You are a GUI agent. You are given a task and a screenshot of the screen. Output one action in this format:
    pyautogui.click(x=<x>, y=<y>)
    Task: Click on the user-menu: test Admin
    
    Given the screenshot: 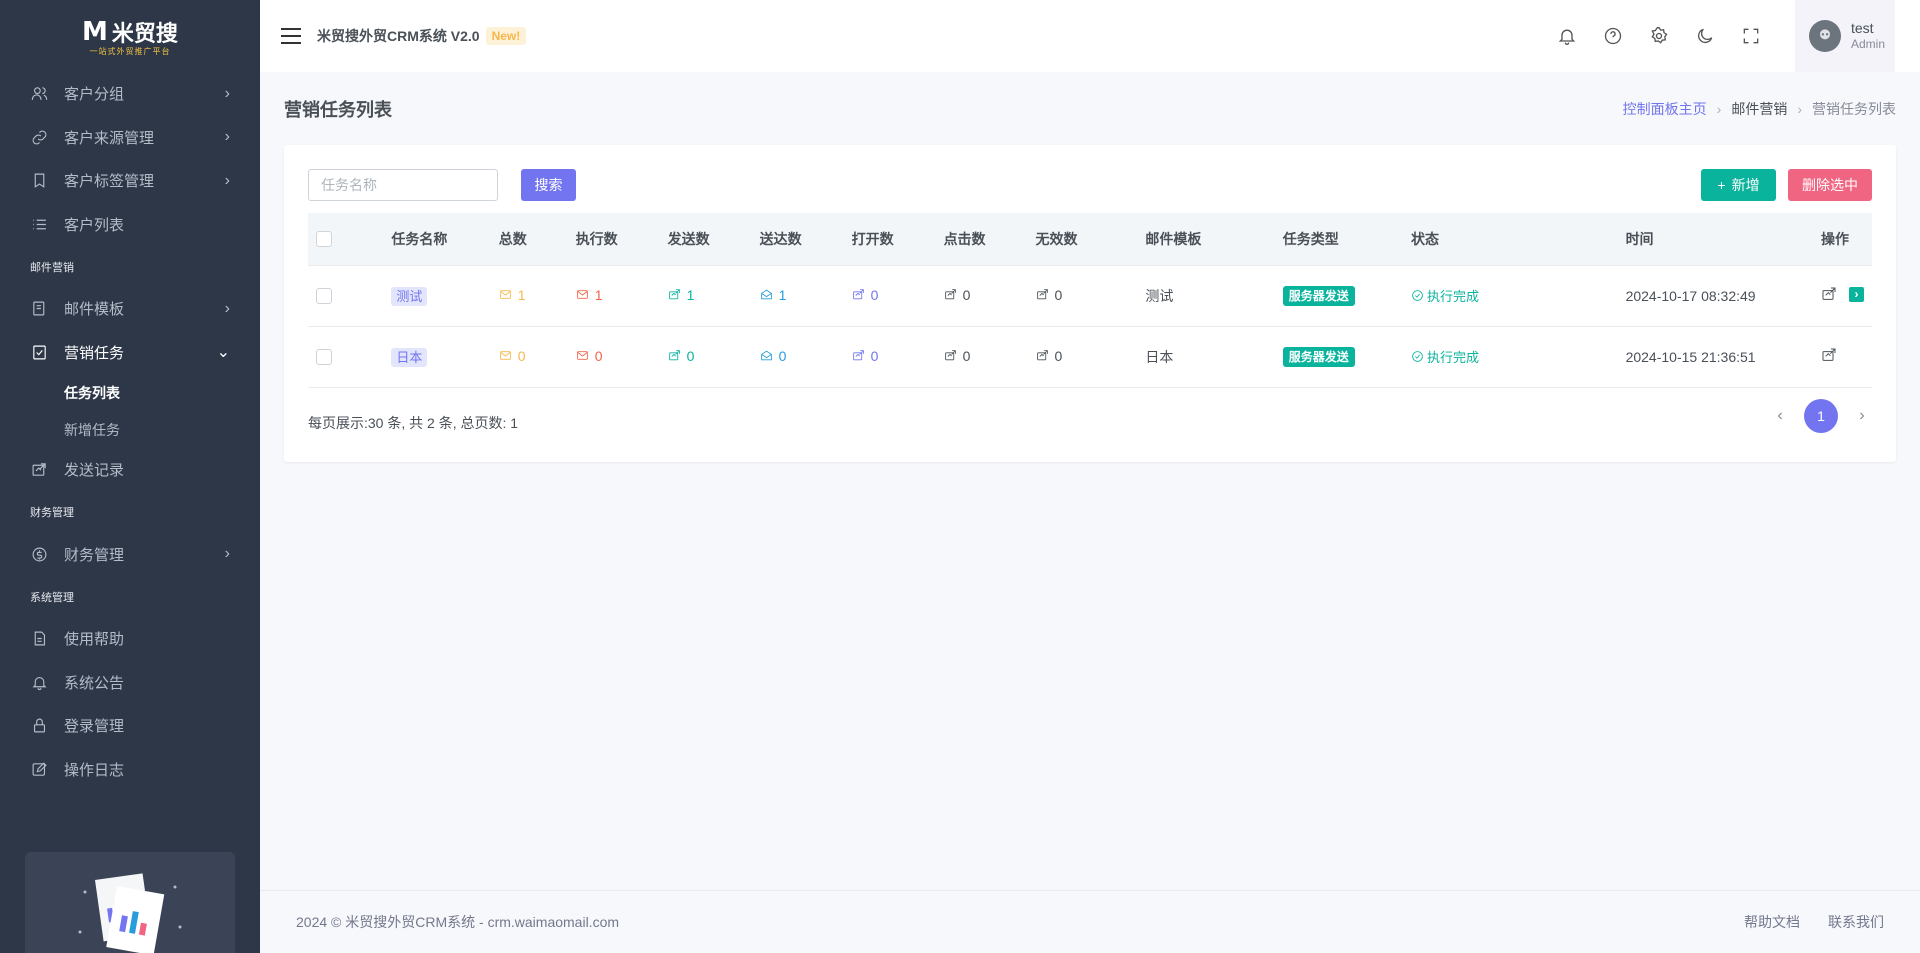 What is the action you would take?
    pyautogui.click(x=1845, y=36)
    